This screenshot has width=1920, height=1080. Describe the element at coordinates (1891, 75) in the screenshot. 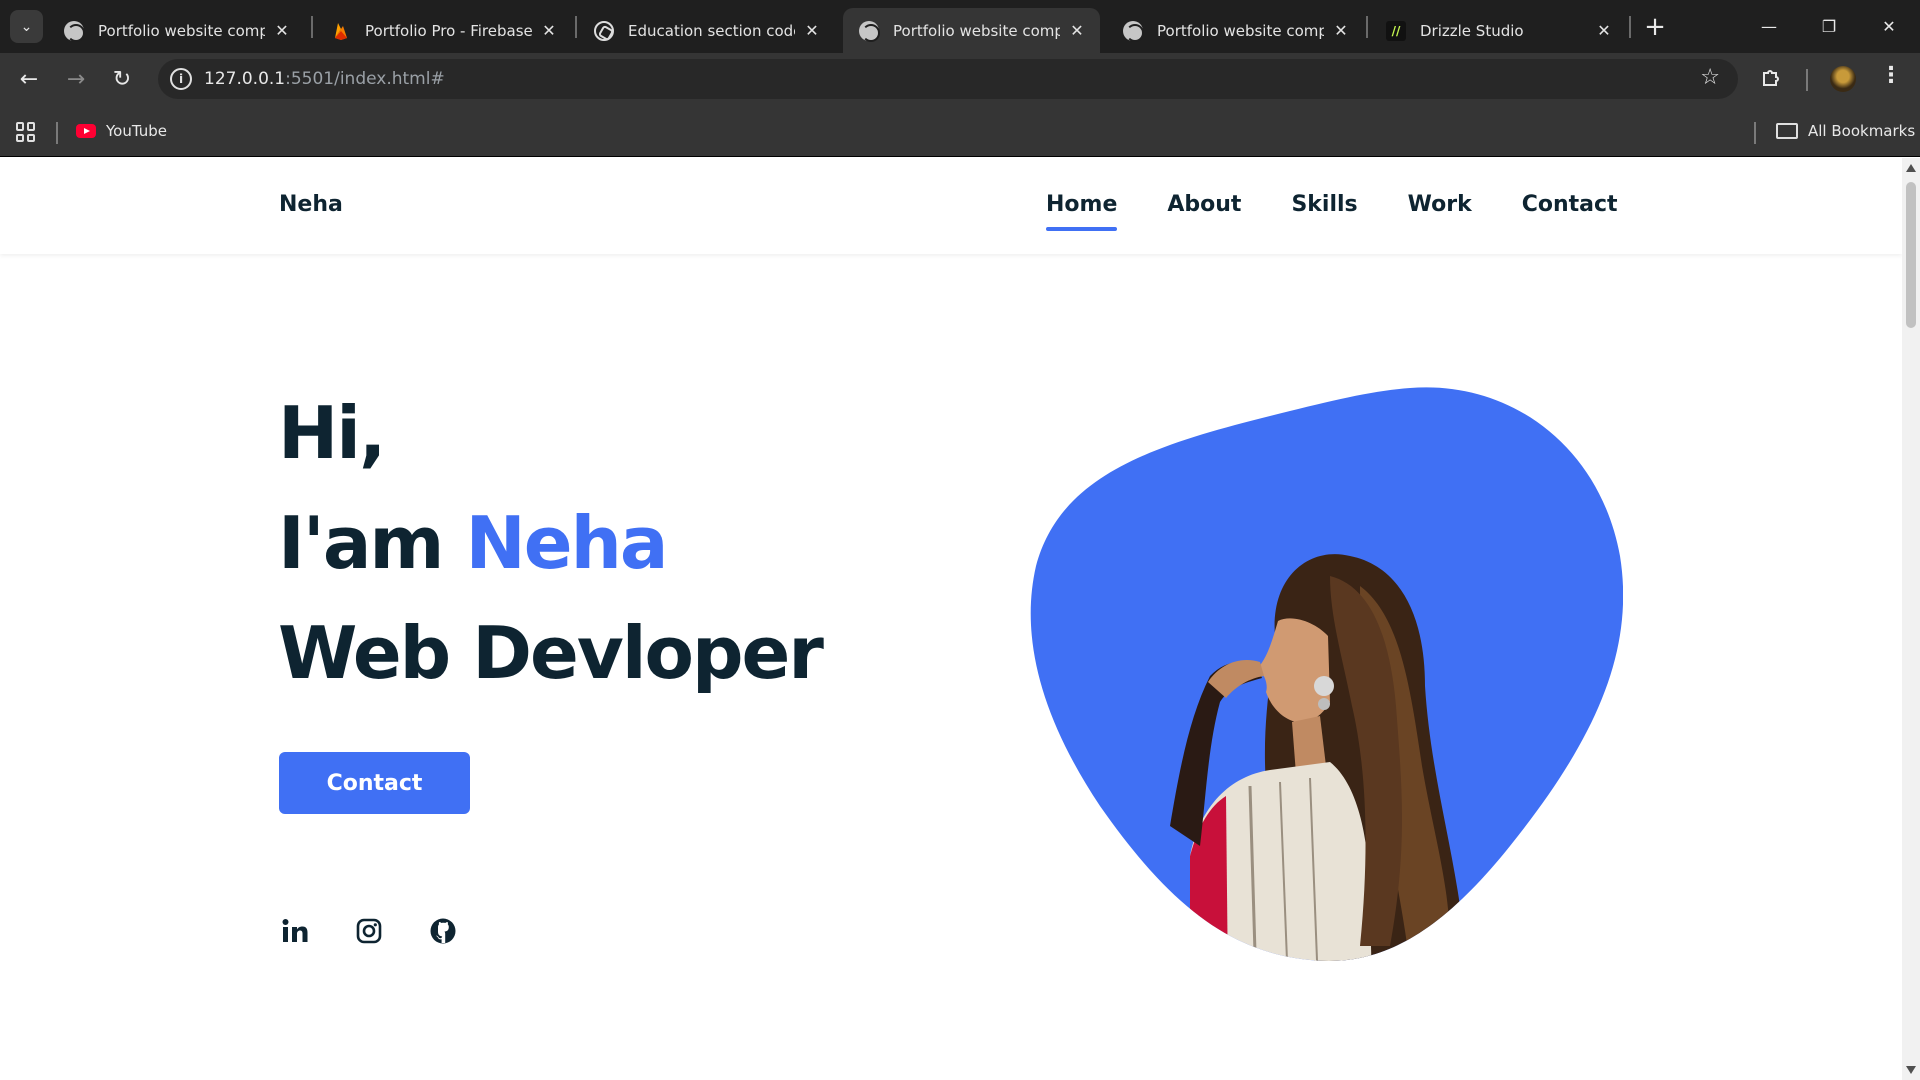

I see `menu-dots-icon: ⋮` at that location.